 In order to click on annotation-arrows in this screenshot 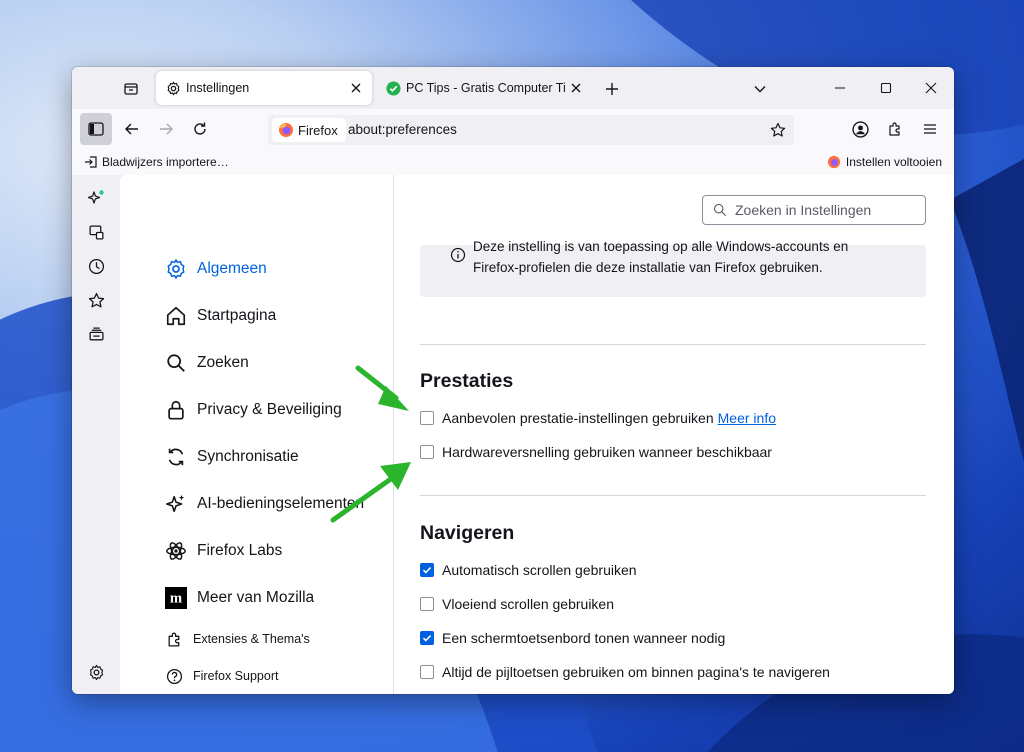, I will do `click(370, 444)`.